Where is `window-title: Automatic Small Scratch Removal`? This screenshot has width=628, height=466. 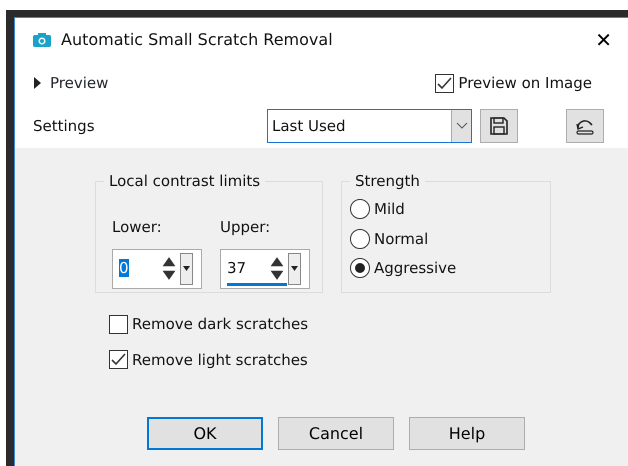 window-title: Automatic Small Scratch Removal is located at coordinates (197, 40).